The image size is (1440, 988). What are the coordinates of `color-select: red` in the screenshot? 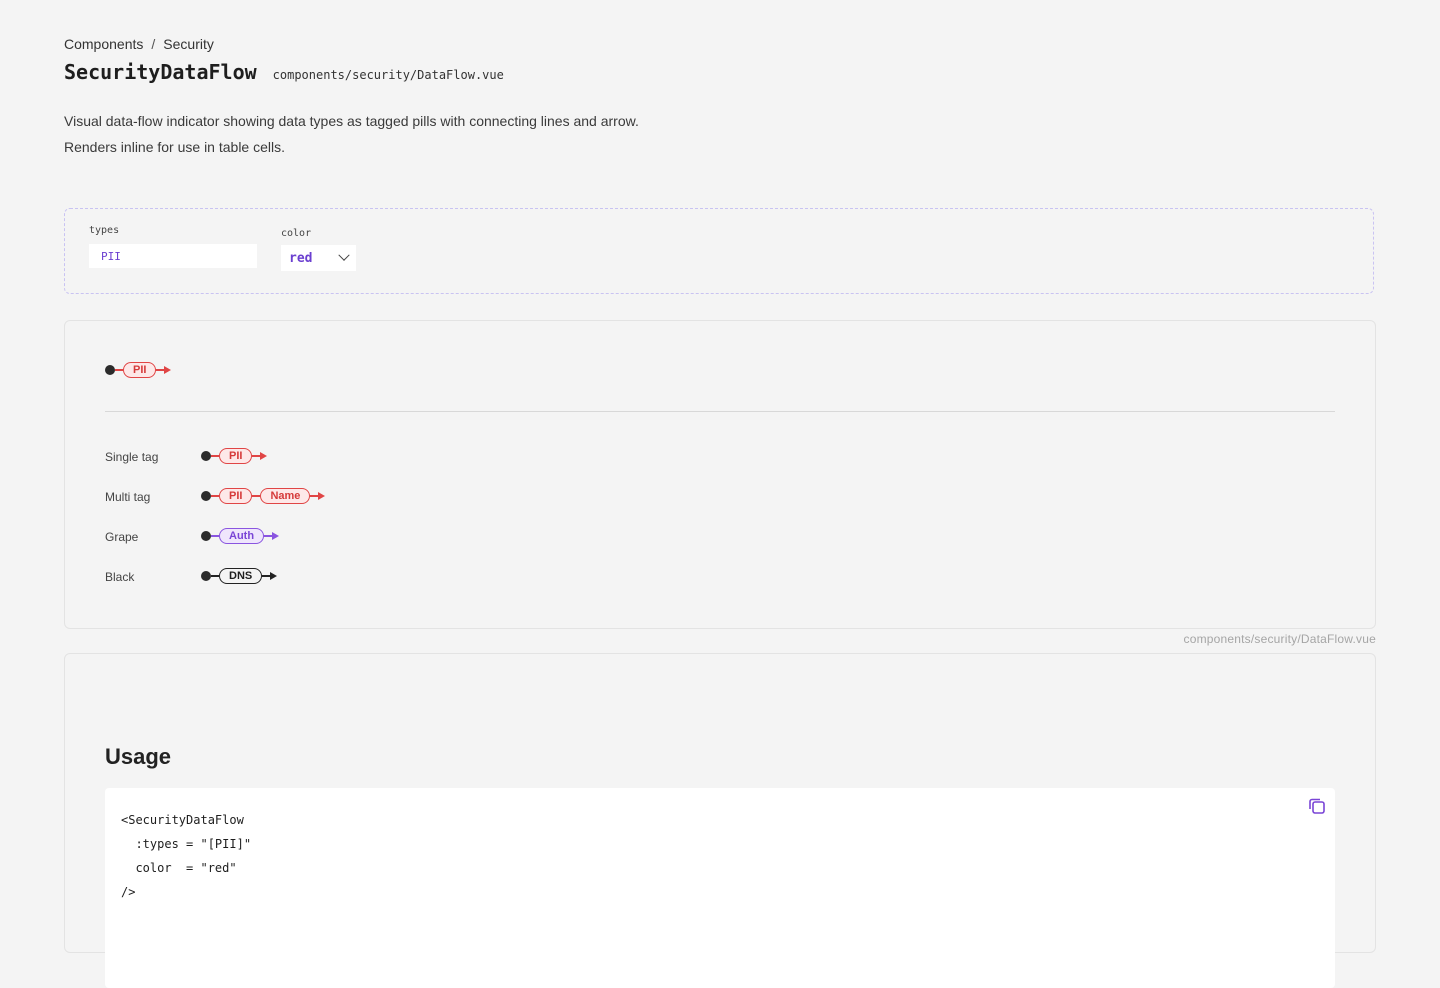 It's located at (318, 258).